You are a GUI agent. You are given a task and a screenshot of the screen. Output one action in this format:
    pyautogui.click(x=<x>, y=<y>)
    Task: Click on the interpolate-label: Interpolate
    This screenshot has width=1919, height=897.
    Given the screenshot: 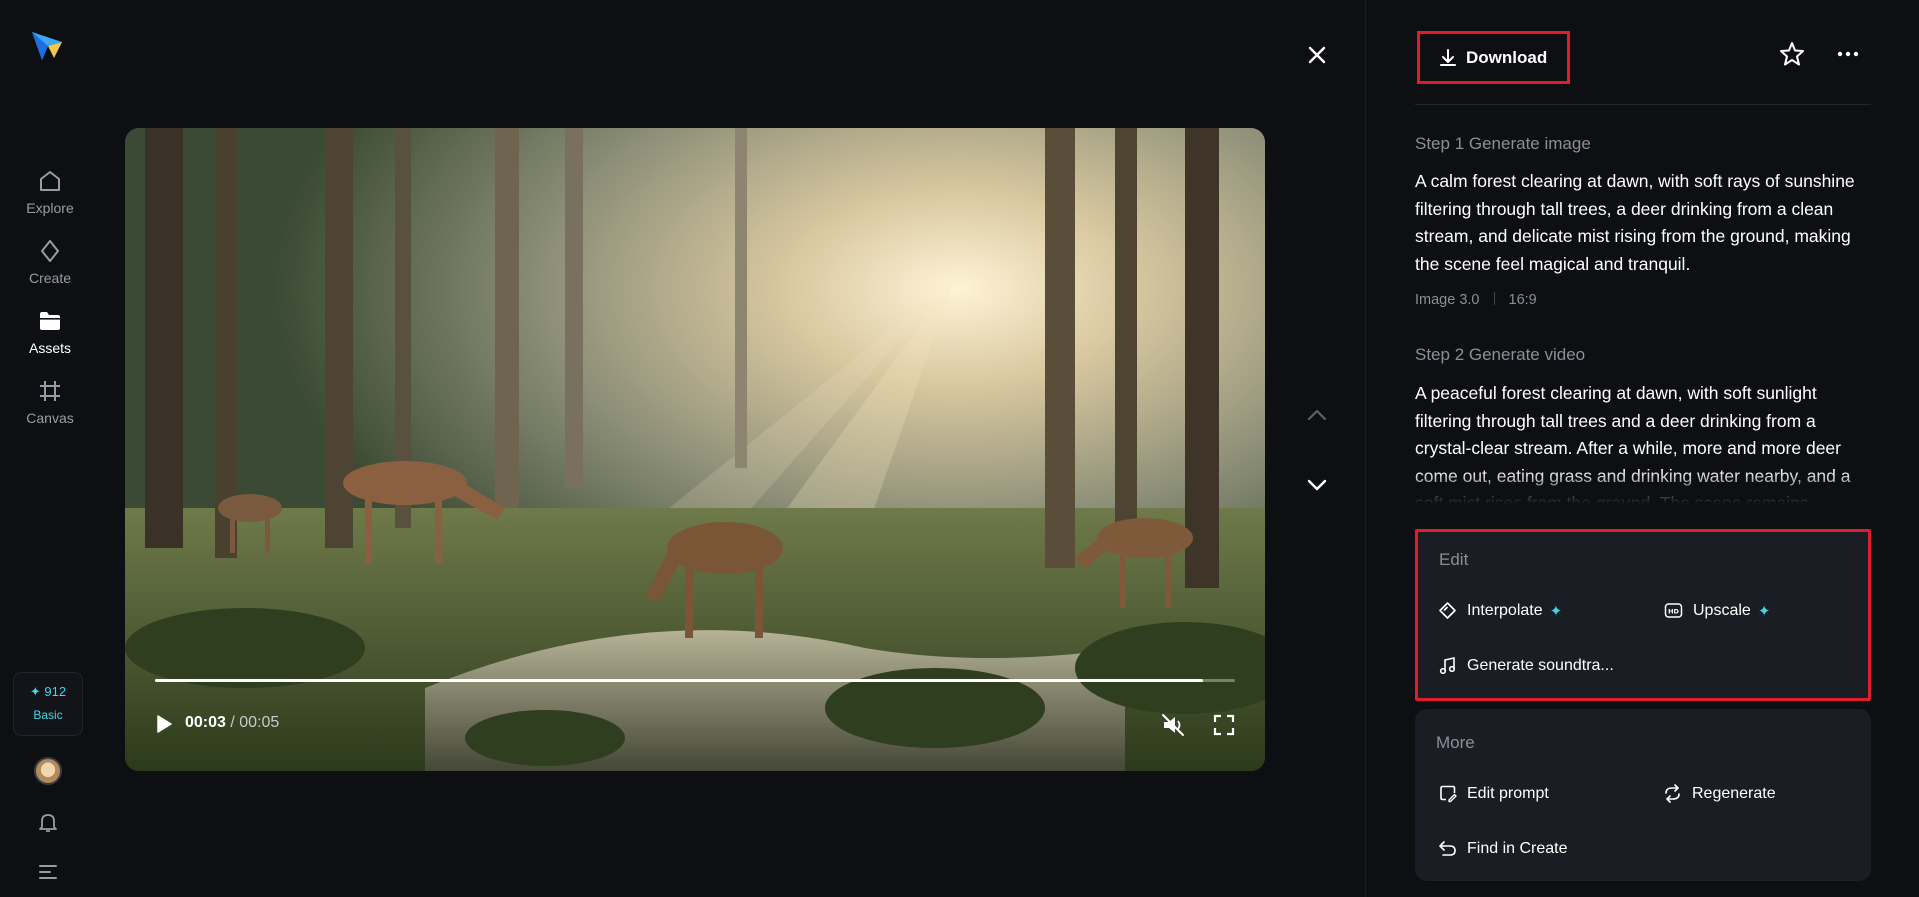 What is the action you would take?
    pyautogui.click(x=1505, y=610)
    